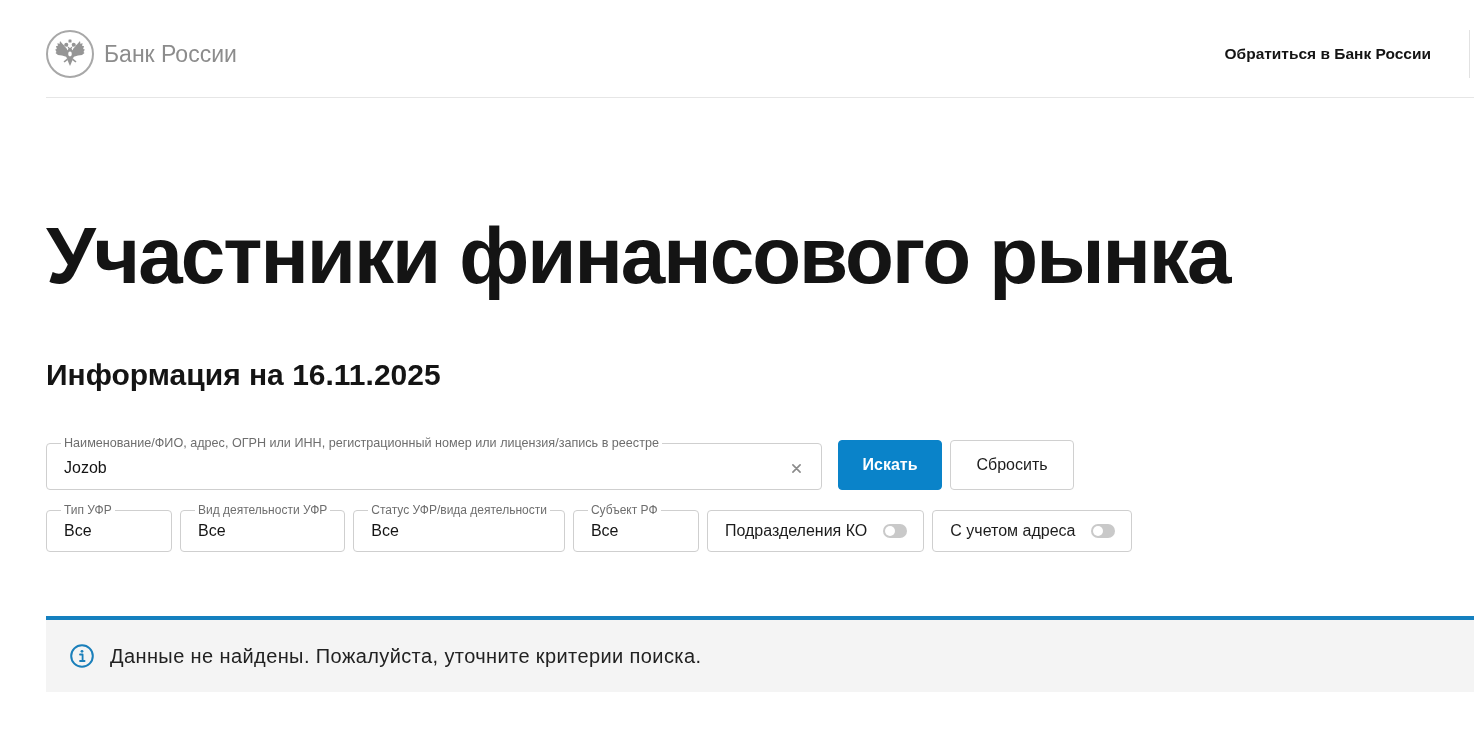  What do you see at coordinates (361, 443) in the screenshot?
I see `search-field-label: Наименование/ФИО, адрес, ОГРН или ИНН, регистрационный номер или лицензия/запись в реестре` at bounding box center [361, 443].